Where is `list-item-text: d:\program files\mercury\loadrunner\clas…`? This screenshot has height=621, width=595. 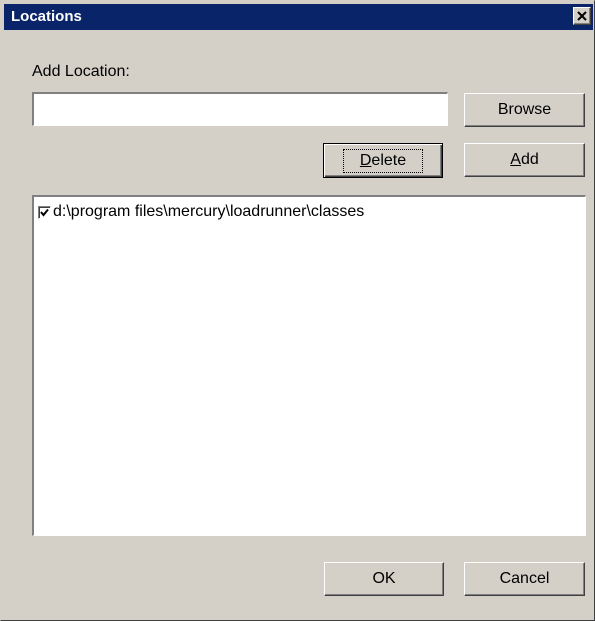
list-item-text: d:\program files\mercury\loadrunner\clas… is located at coordinates (209, 211).